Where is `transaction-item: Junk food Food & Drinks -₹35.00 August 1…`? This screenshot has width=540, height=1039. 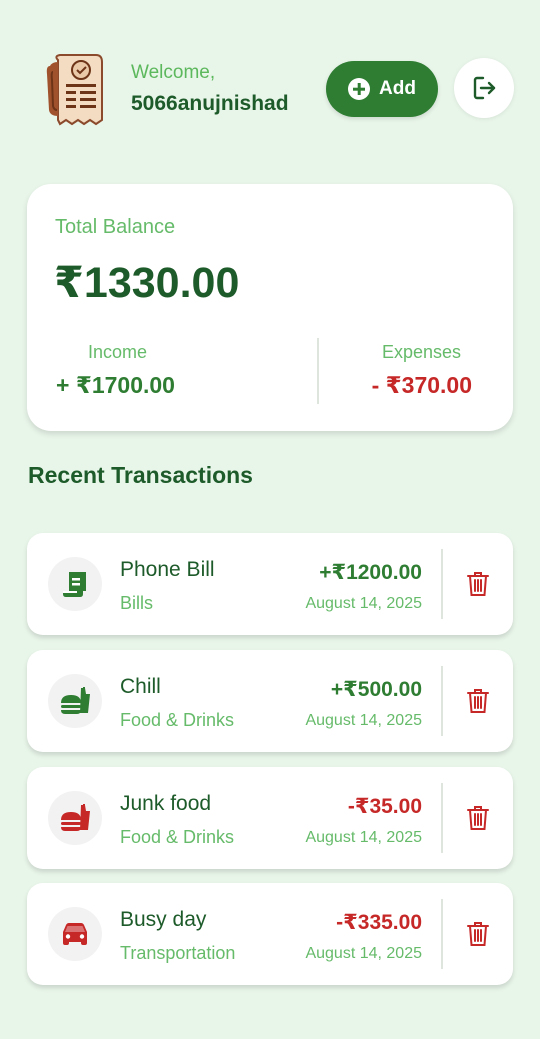
transaction-item: Junk food Food & Drinks -₹35.00 August 1… is located at coordinates (270, 818).